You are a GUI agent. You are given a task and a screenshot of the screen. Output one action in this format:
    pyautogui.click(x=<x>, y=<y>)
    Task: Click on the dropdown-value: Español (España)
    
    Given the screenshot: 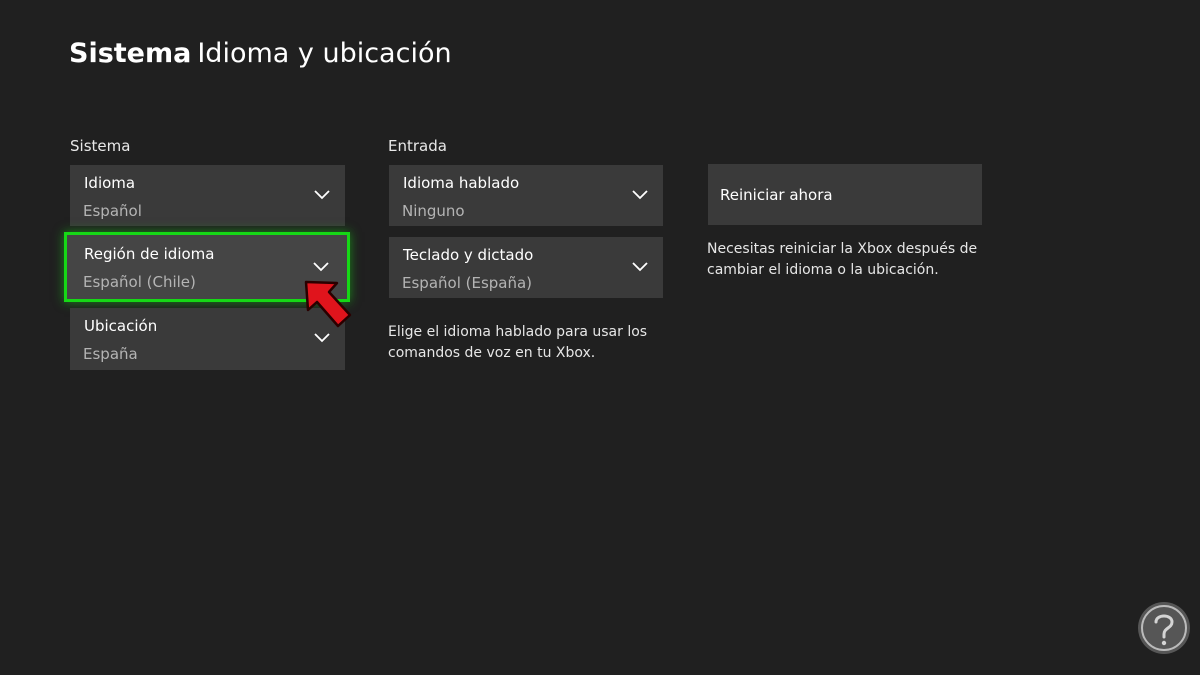 What is the action you would take?
    pyautogui.click(x=467, y=283)
    